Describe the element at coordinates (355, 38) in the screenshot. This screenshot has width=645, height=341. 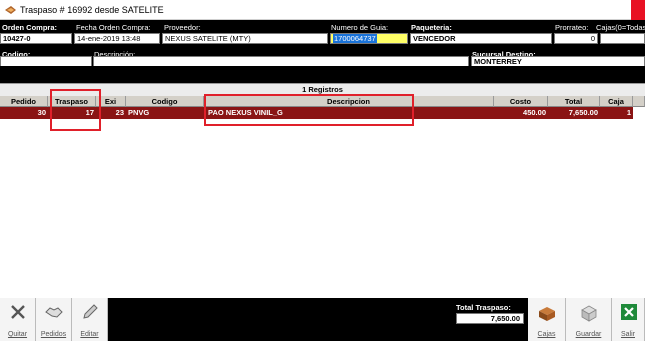
I see `guia-value: 1700064737` at that location.